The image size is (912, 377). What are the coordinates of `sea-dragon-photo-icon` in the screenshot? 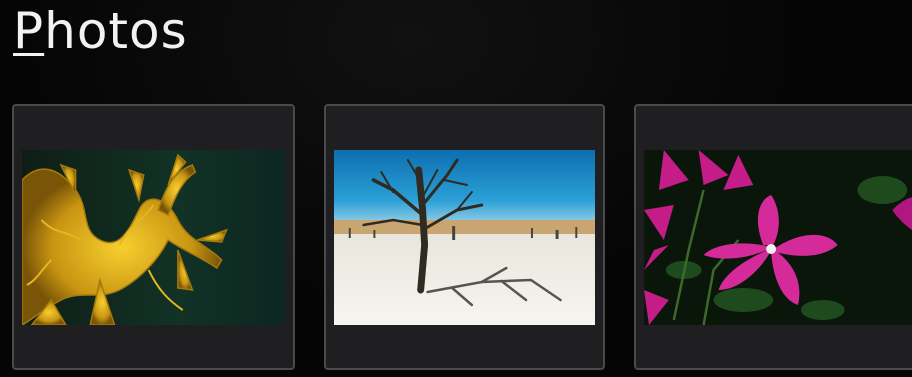 It's located at (153, 237).